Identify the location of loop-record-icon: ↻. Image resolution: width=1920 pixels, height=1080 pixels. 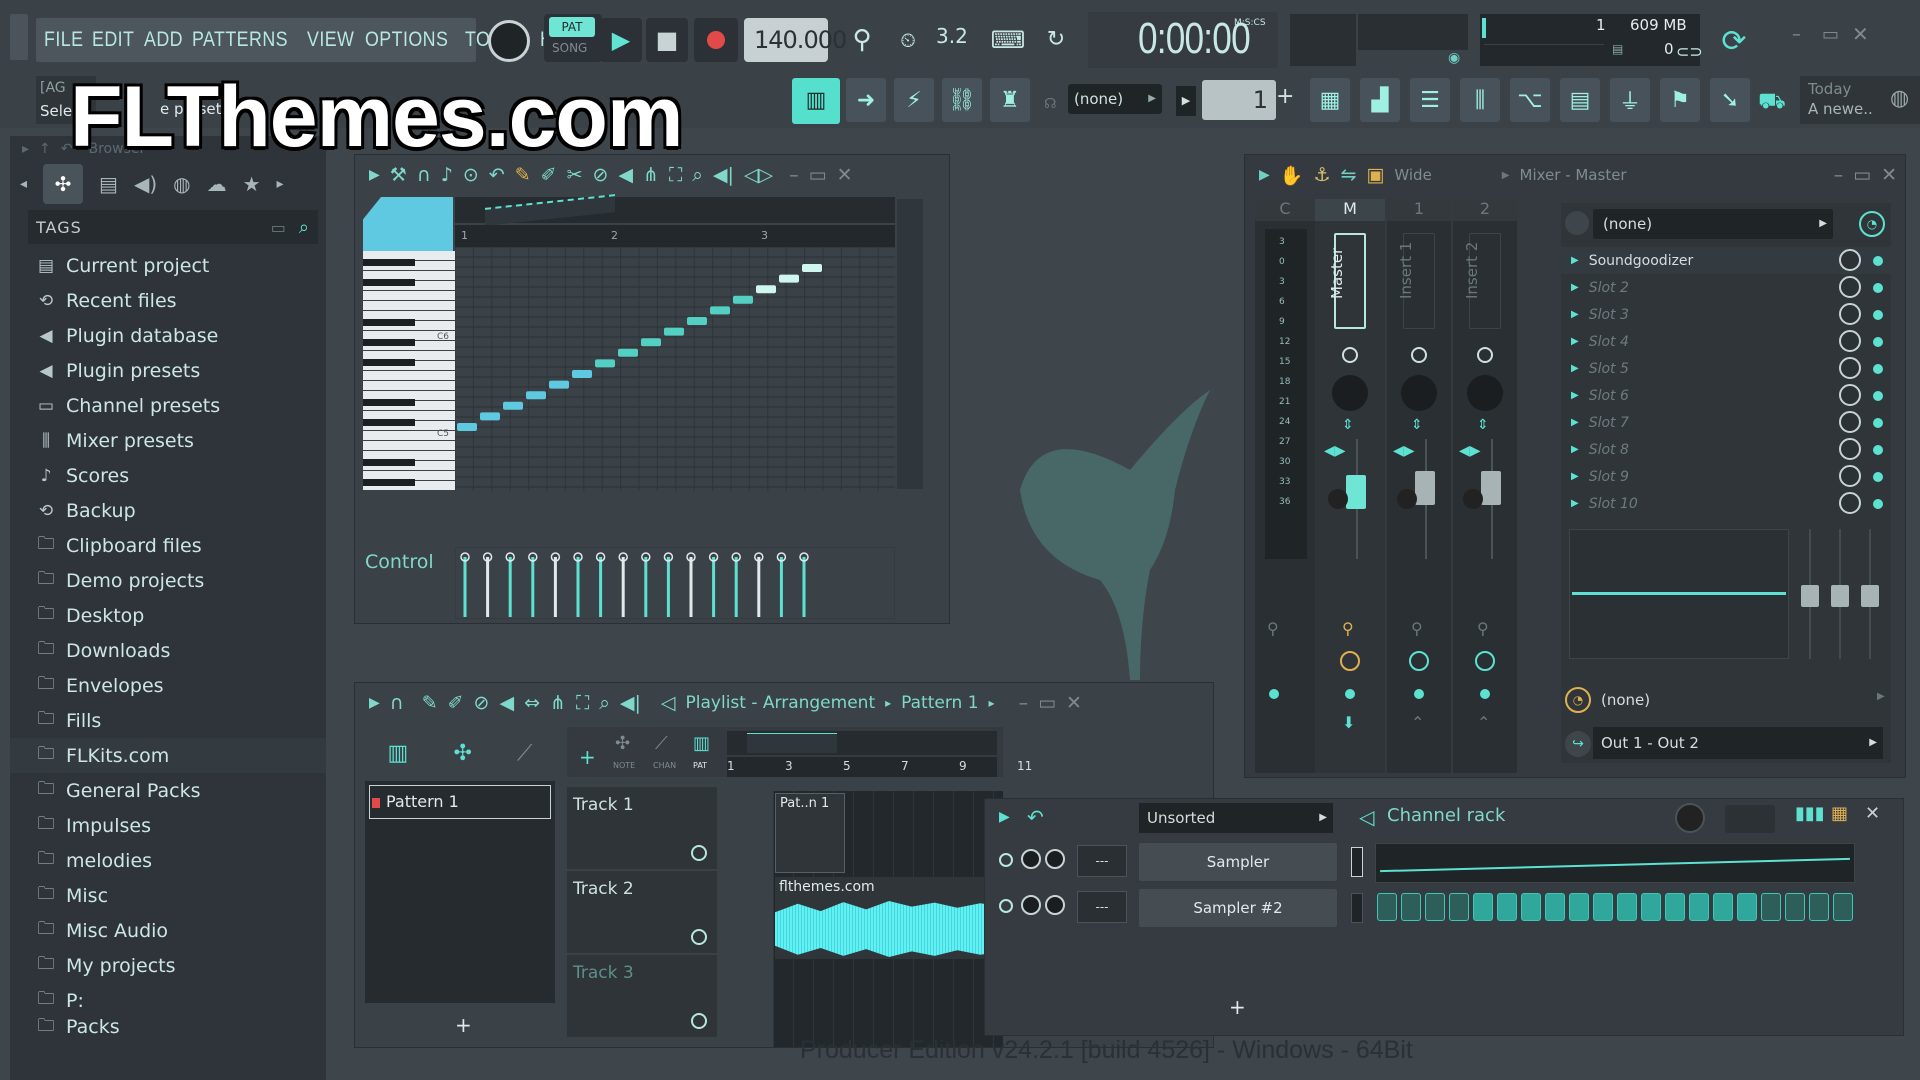
(1056, 40).